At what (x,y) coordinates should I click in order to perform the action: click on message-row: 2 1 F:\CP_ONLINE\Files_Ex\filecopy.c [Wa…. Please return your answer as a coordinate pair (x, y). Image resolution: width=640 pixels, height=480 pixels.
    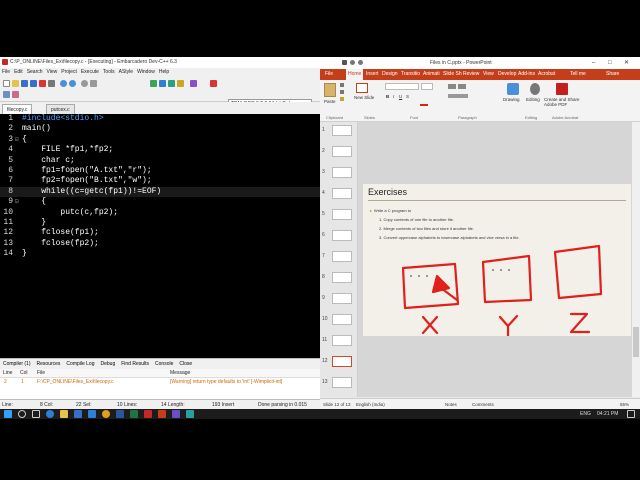
    Looking at the image, I should click on (160, 382).